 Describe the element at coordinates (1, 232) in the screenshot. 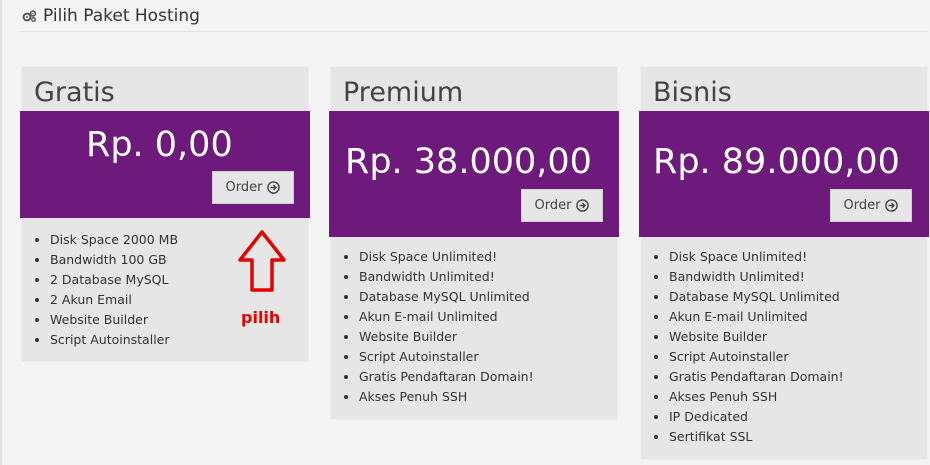

I see `left-border` at that location.